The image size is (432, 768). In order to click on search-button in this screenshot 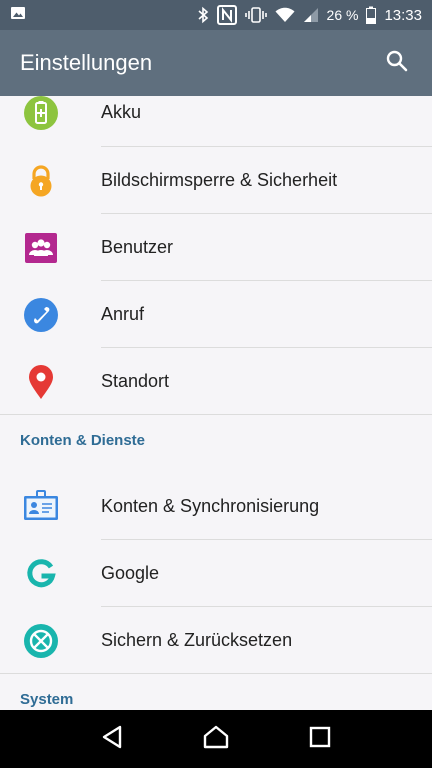, I will do `click(397, 63)`.